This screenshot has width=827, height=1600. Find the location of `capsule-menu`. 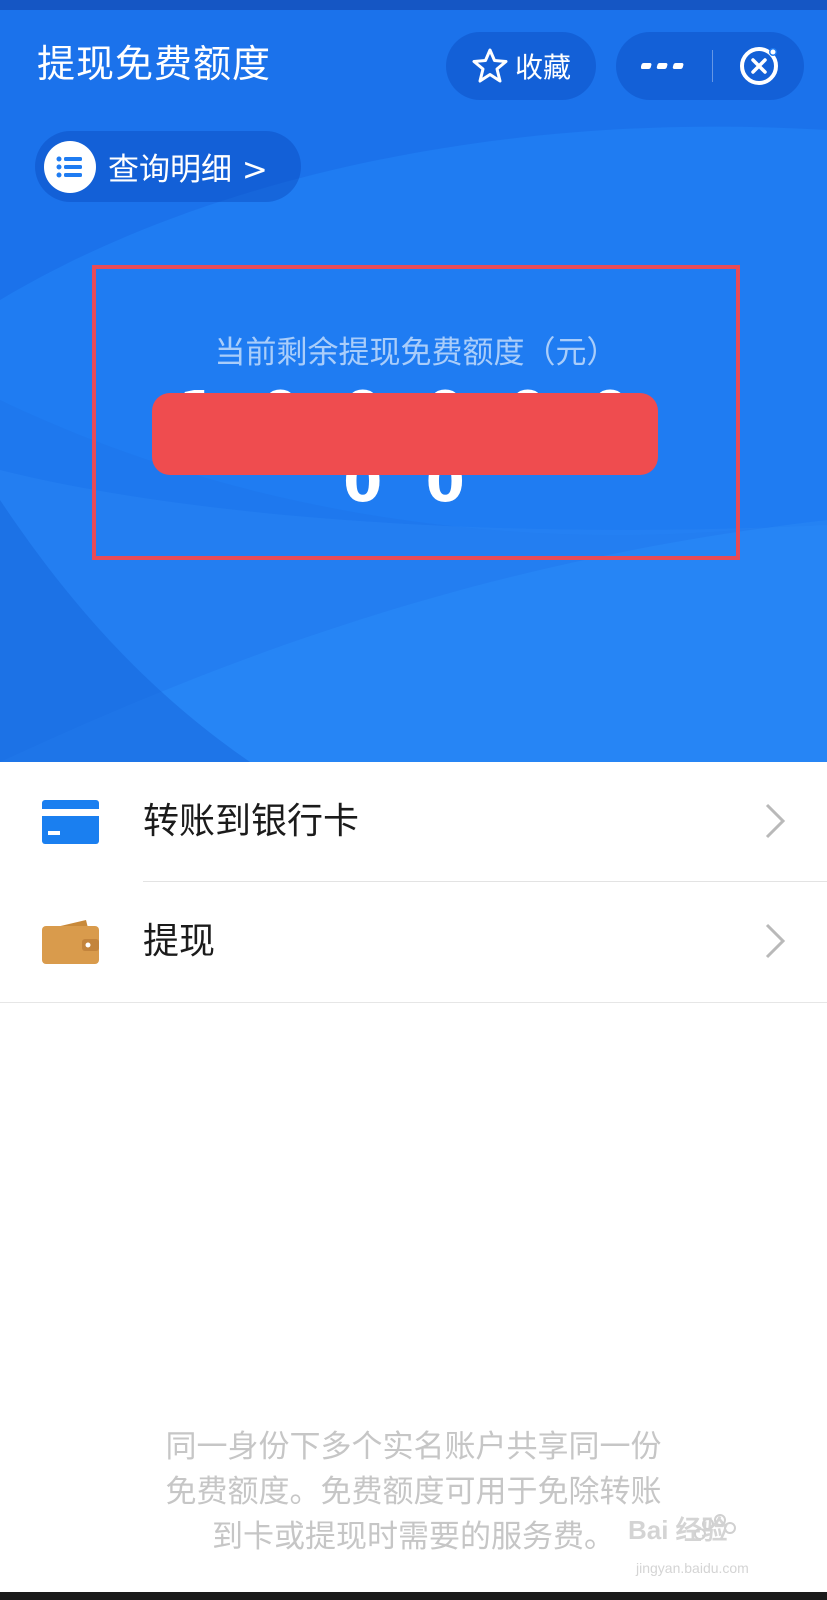

capsule-menu is located at coordinates (710, 66).